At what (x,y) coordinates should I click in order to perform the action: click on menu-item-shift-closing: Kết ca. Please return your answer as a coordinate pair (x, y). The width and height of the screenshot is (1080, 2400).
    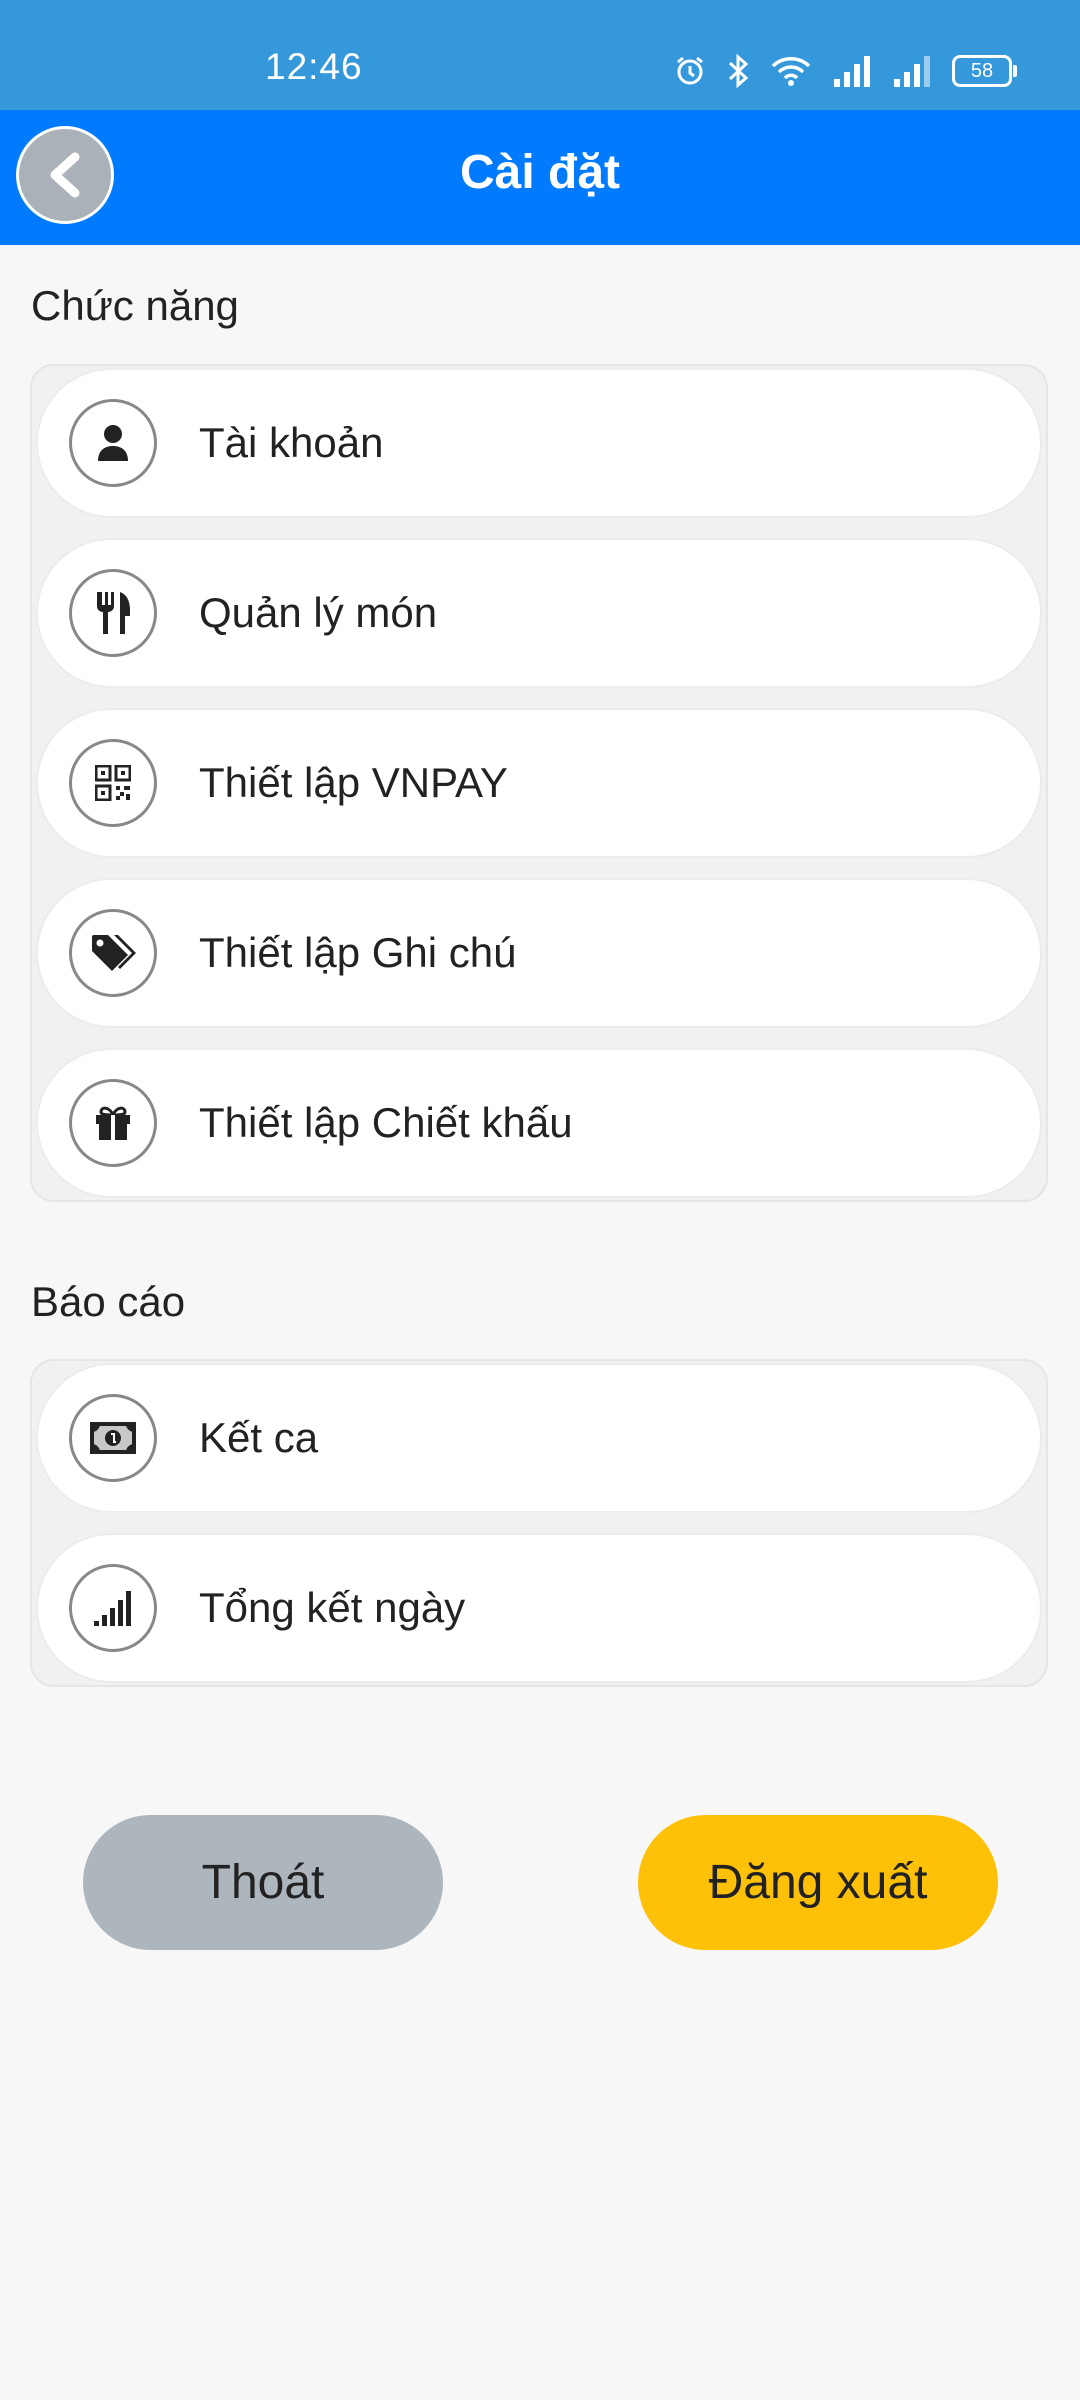
    Looking at the image, I should click on (539, 1438).